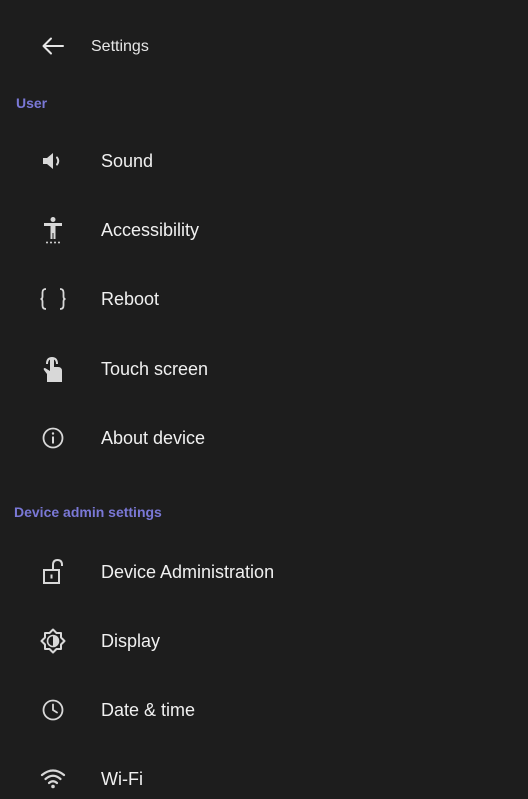 The width and height of the screenshot is (528, 799). Describe the element at coordinates (264, 46) in the screenshot. I see `app-header: Settings` at that location.